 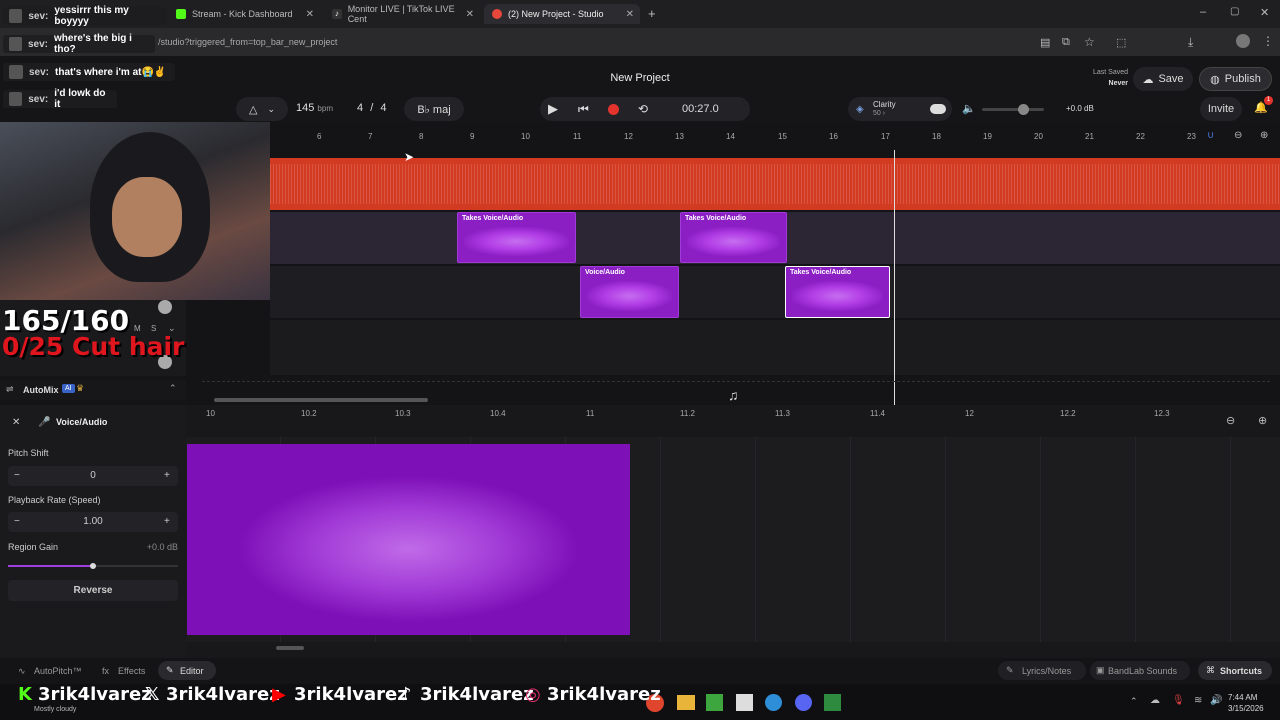 I want to click on editor-scrollbar, so click(x=290, y=648).